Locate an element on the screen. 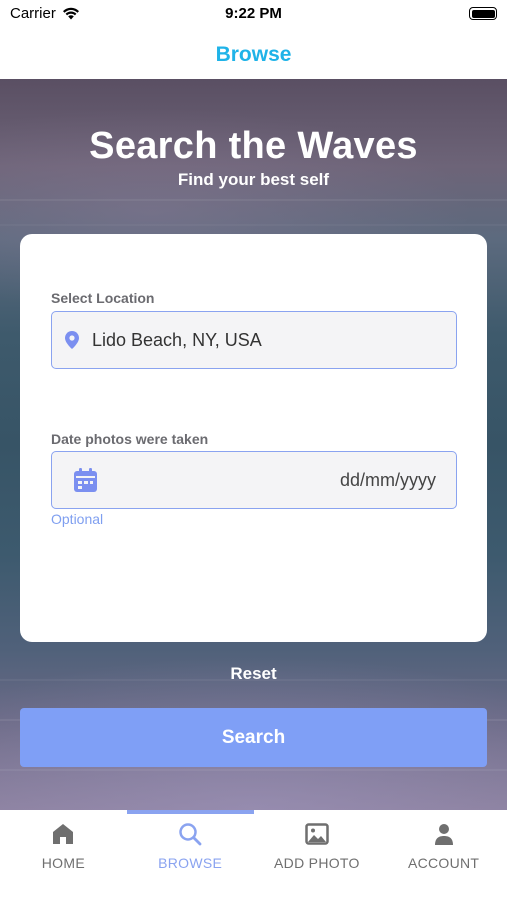 The width and height of the screenshot is (507, 900). search-button: Search is located at coordinates (253, 737).